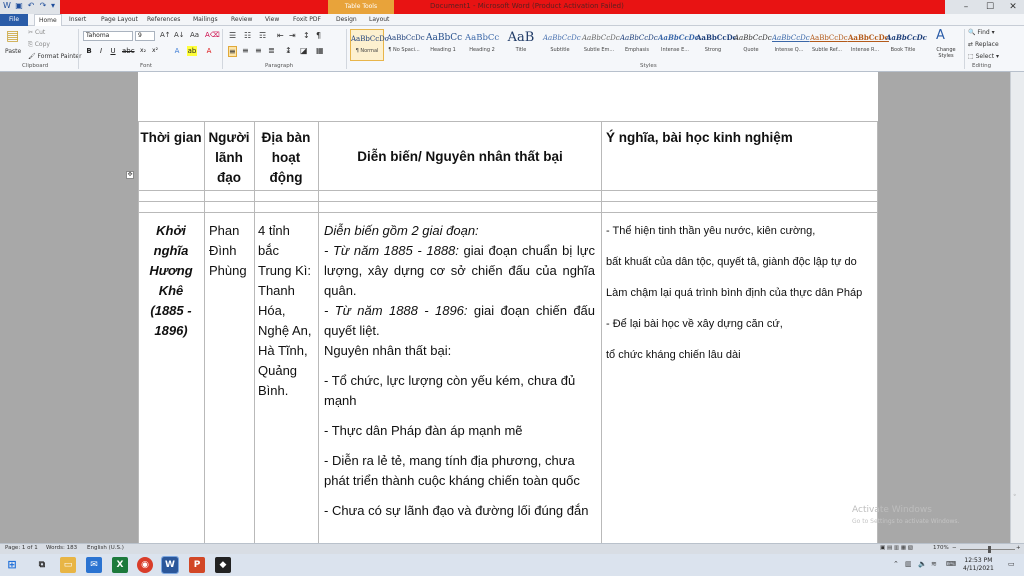 The image size is (1024, 576). Describe the element at coordinates (966, 7) in the screenshot. I see `minimize-button: –` at that location.